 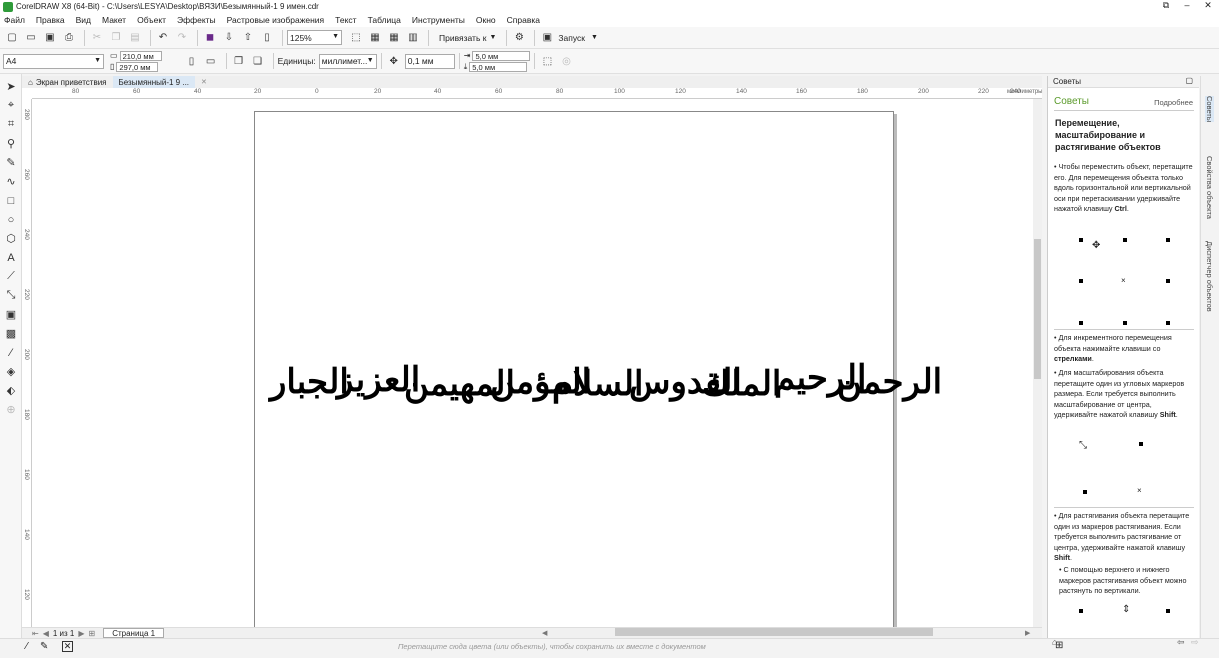 What do you see at coordinates (1187, 5) in the screenshot?
I see `minimize-icon: –` at bounding box center [1187, 5].